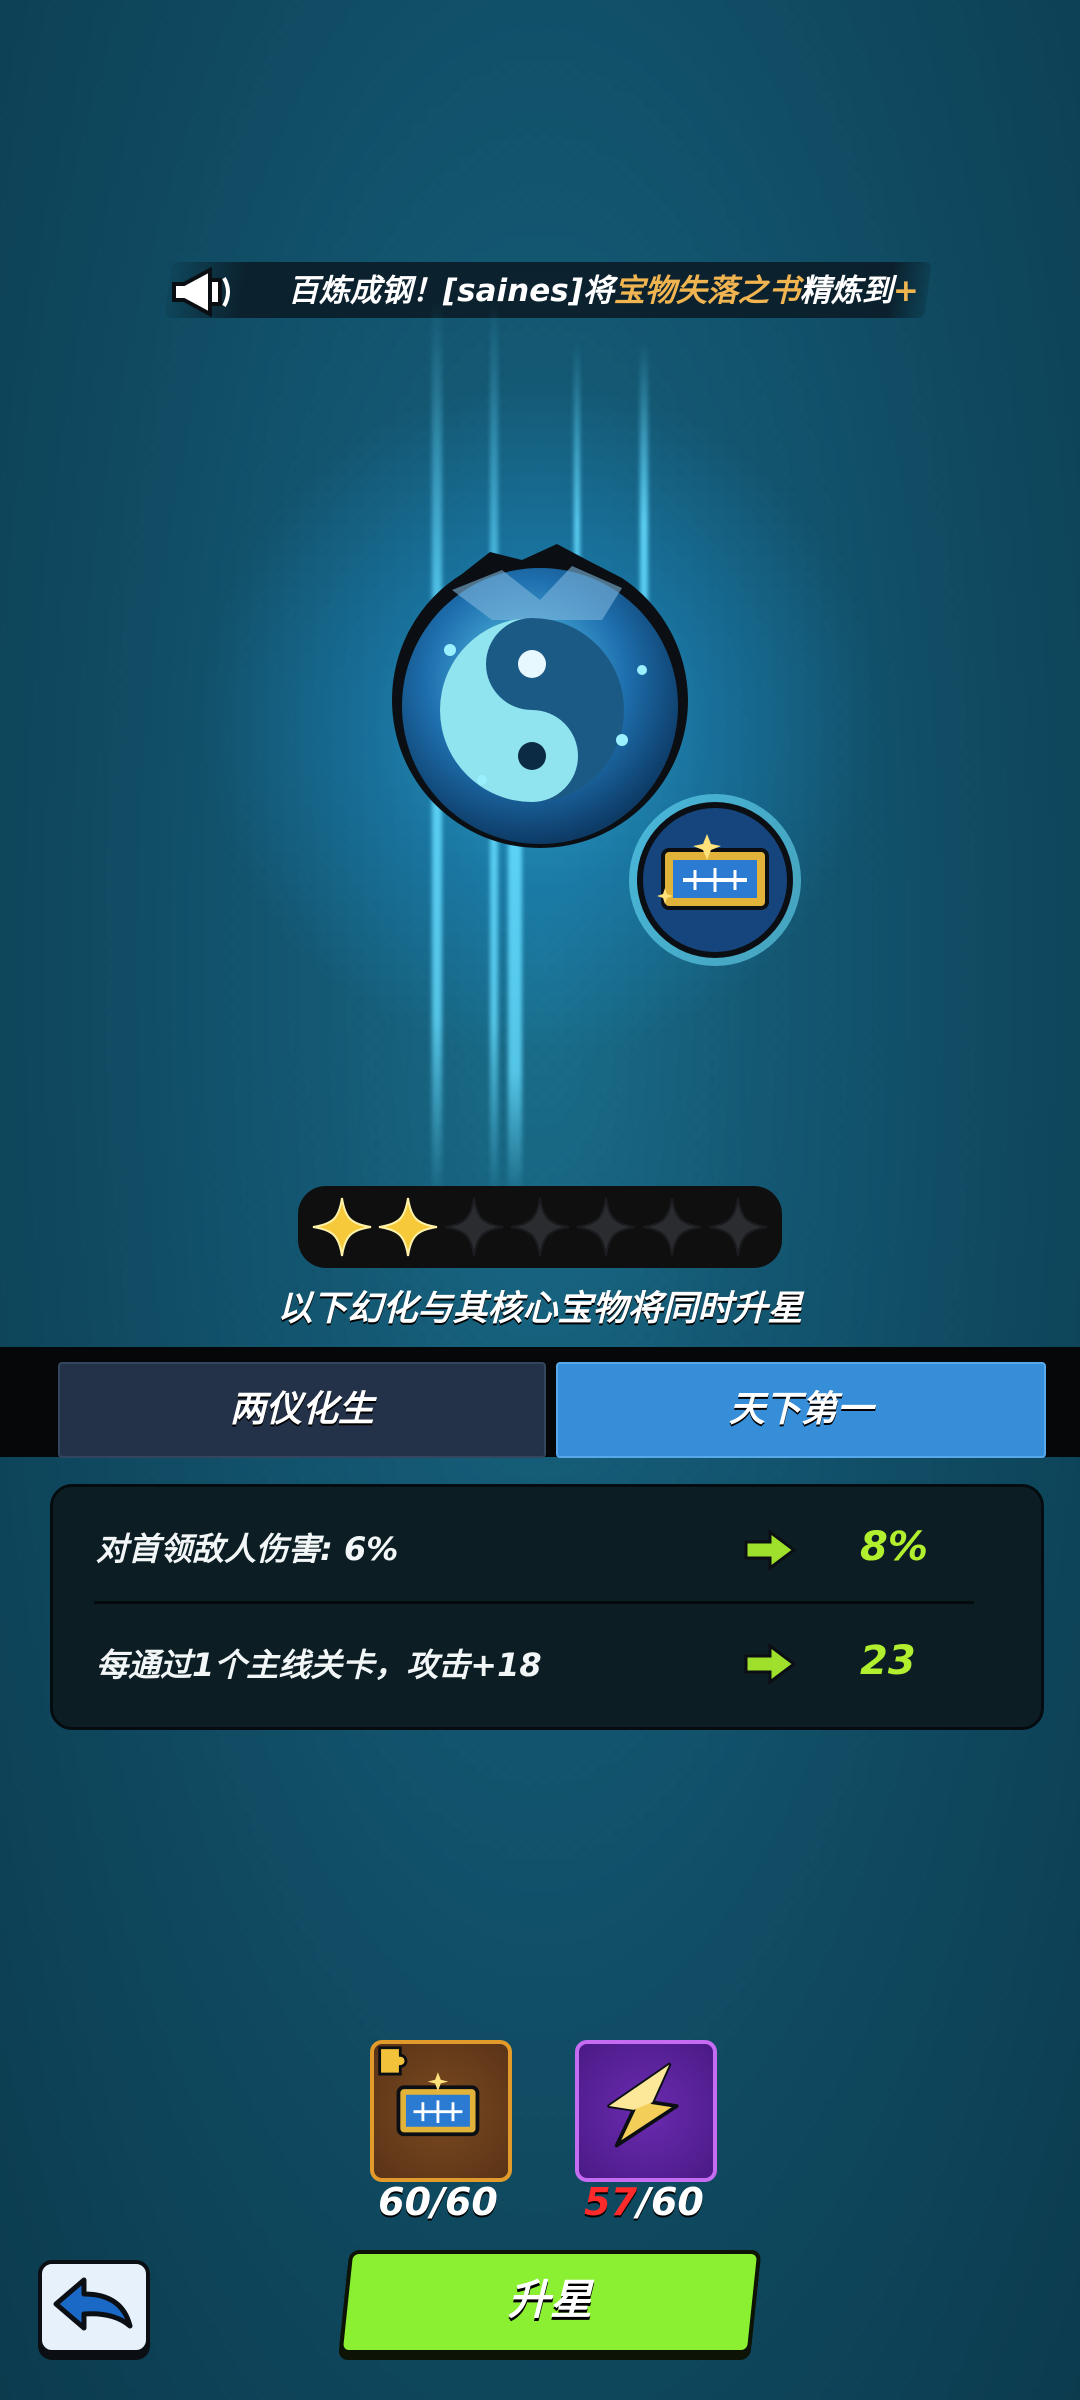 The height and width of the screenshot is (2400, 1080). I want to click on stat-label: 每通过1个主线关卡，攻击+18, so click(319, 1665).